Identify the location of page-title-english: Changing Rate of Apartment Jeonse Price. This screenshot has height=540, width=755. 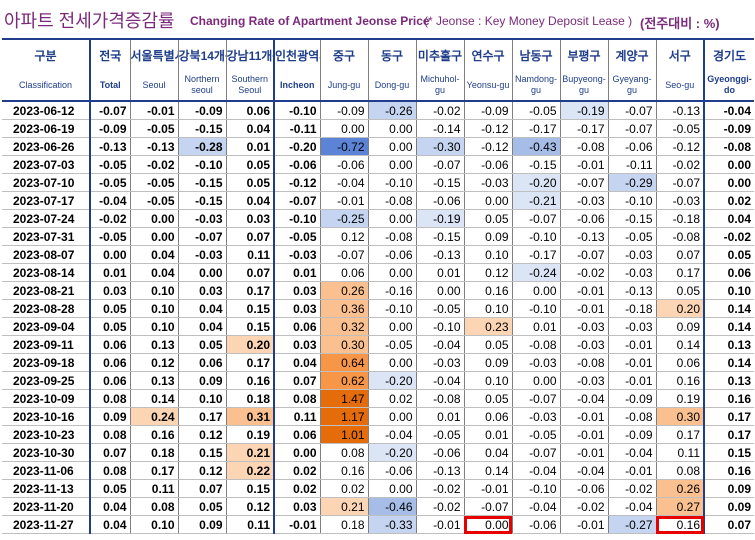
(310, 21).